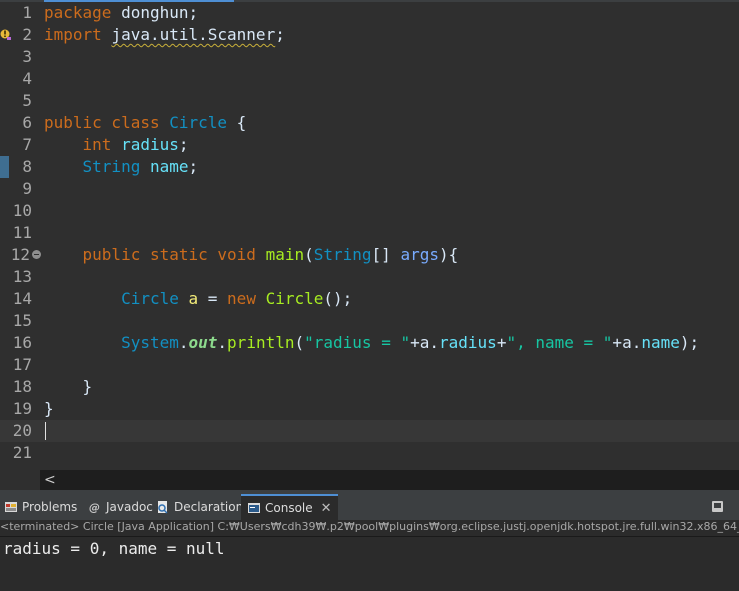  I want to click on static-field-token: out, so click(203, 342).